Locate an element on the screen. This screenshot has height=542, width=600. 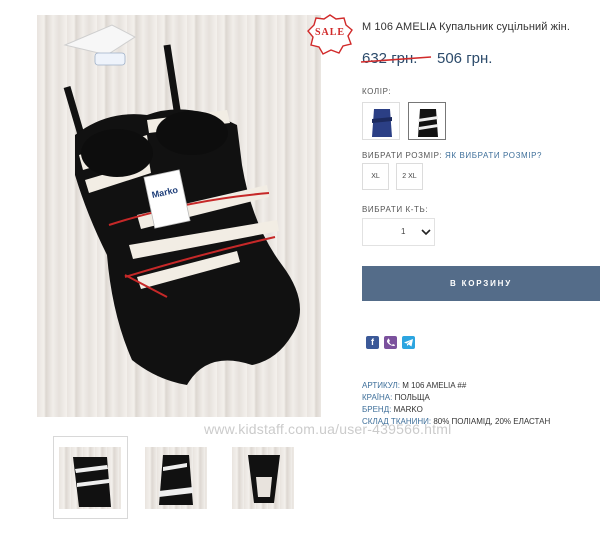
spec-article: АРТИКУЛ: M 106 AMELIA ## is located at coordinates (414, 385).